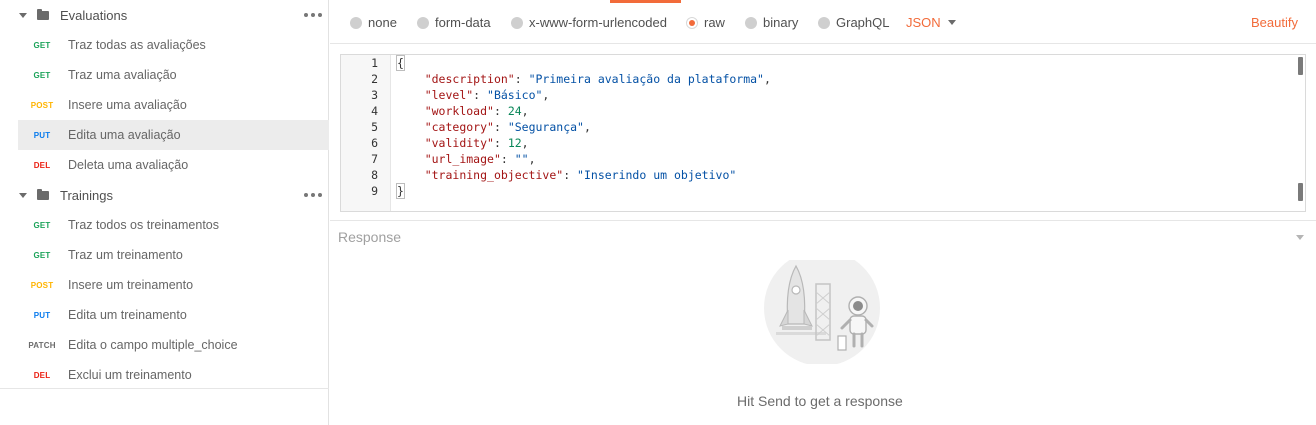 The image size is (1316, 425). I want to click on request-name: Edita um treinamento, so click(127, 315).